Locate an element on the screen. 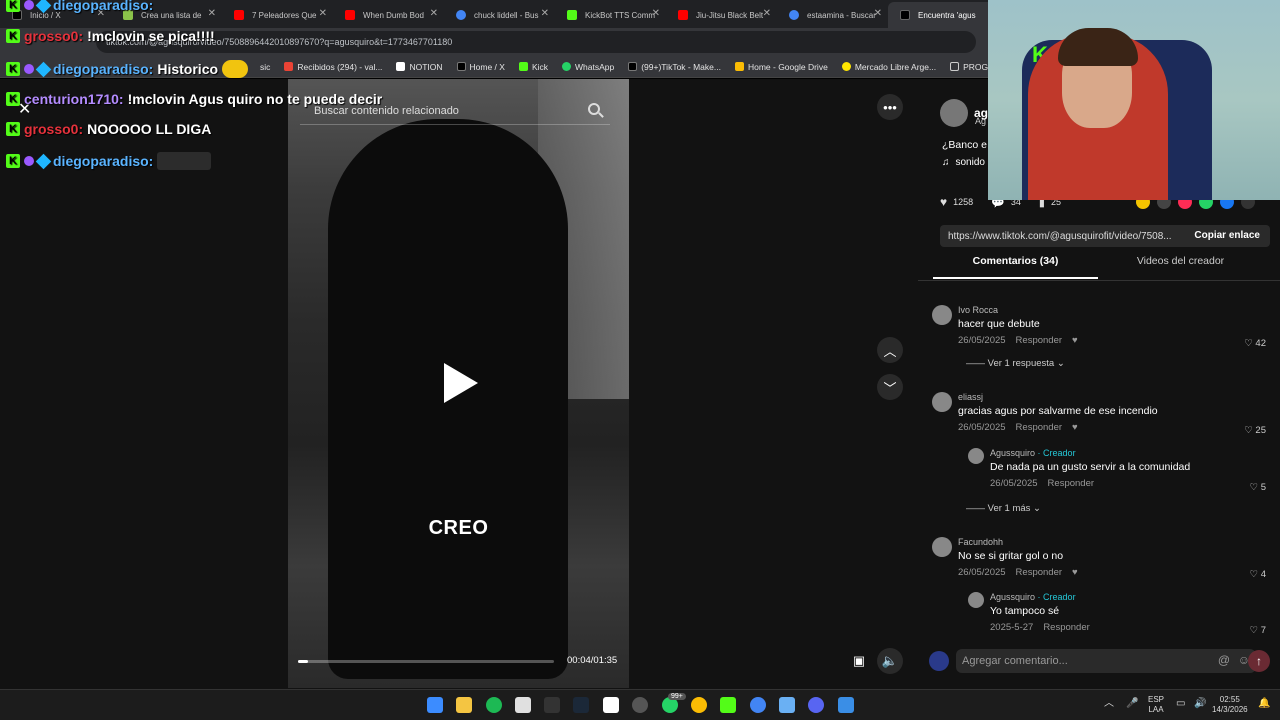 The width and height of the screenshot is (1280, 720). expand-replies-button: —— Ver 1 respuesta ⌄ is located at coordinates (1015, 363).